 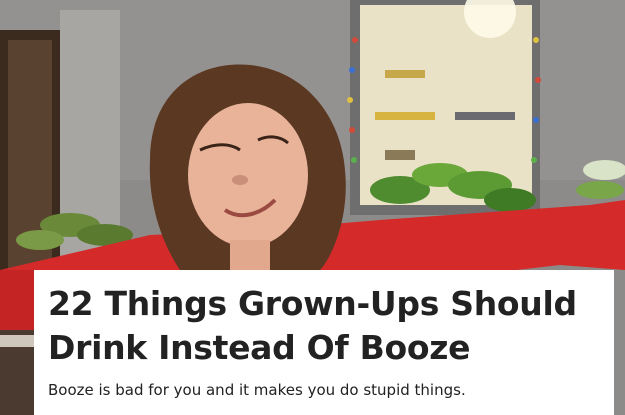 What do you see at coordinates (248, 175) in the screenshot?
I see `face` at bounding box center [248, 175].